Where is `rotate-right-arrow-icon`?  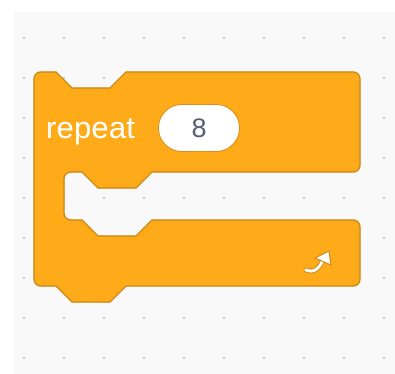
rotate-right-arrow-icon is located at coordinates (317, 262).